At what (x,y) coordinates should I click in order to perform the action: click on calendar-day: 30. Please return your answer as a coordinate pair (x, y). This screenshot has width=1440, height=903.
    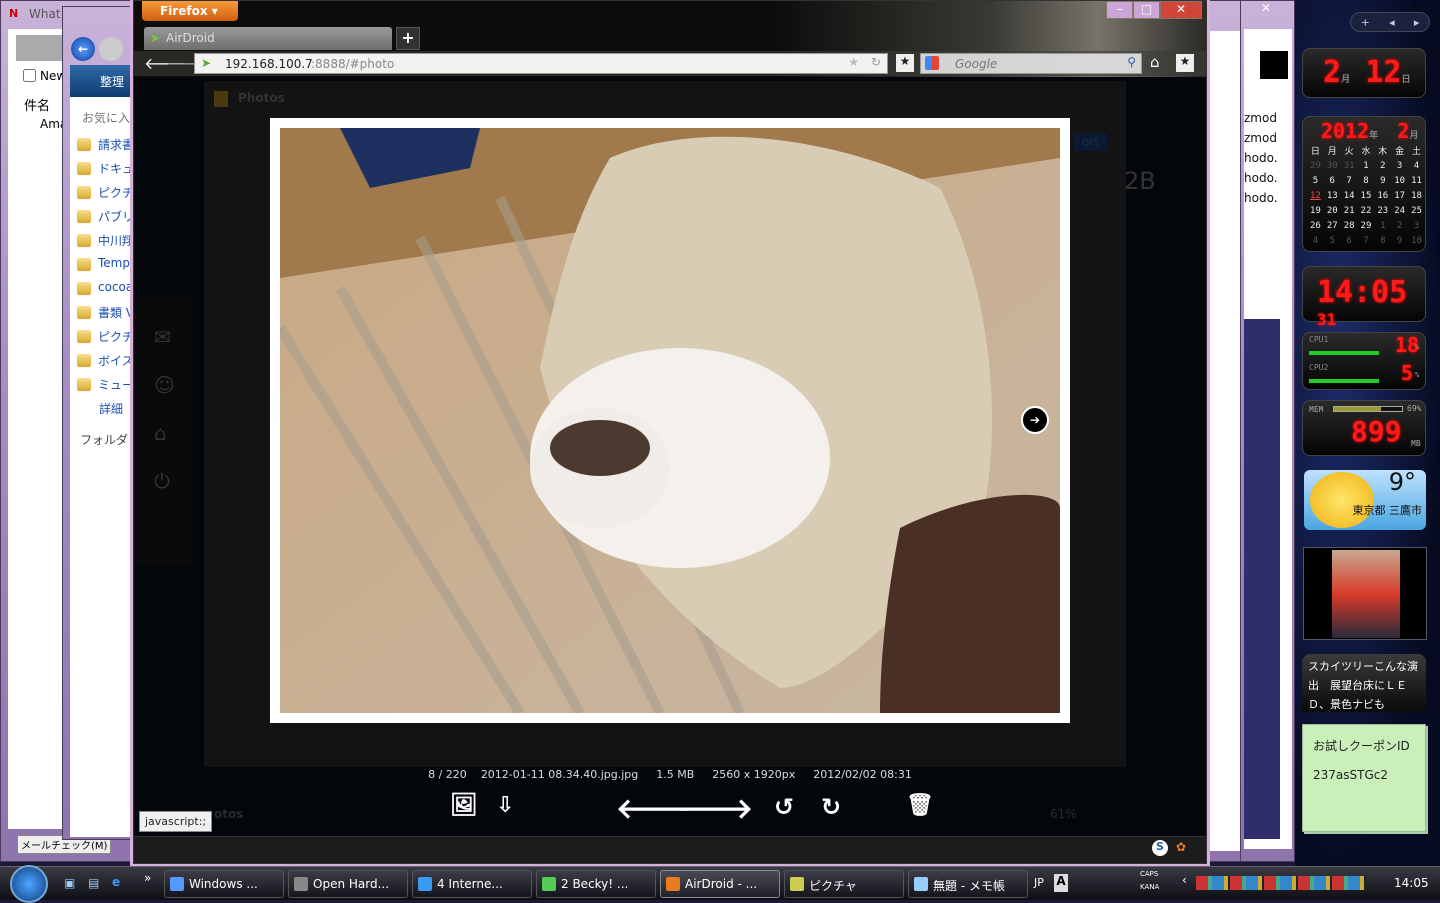
    Looking at the image, I should click on (1332, 165).